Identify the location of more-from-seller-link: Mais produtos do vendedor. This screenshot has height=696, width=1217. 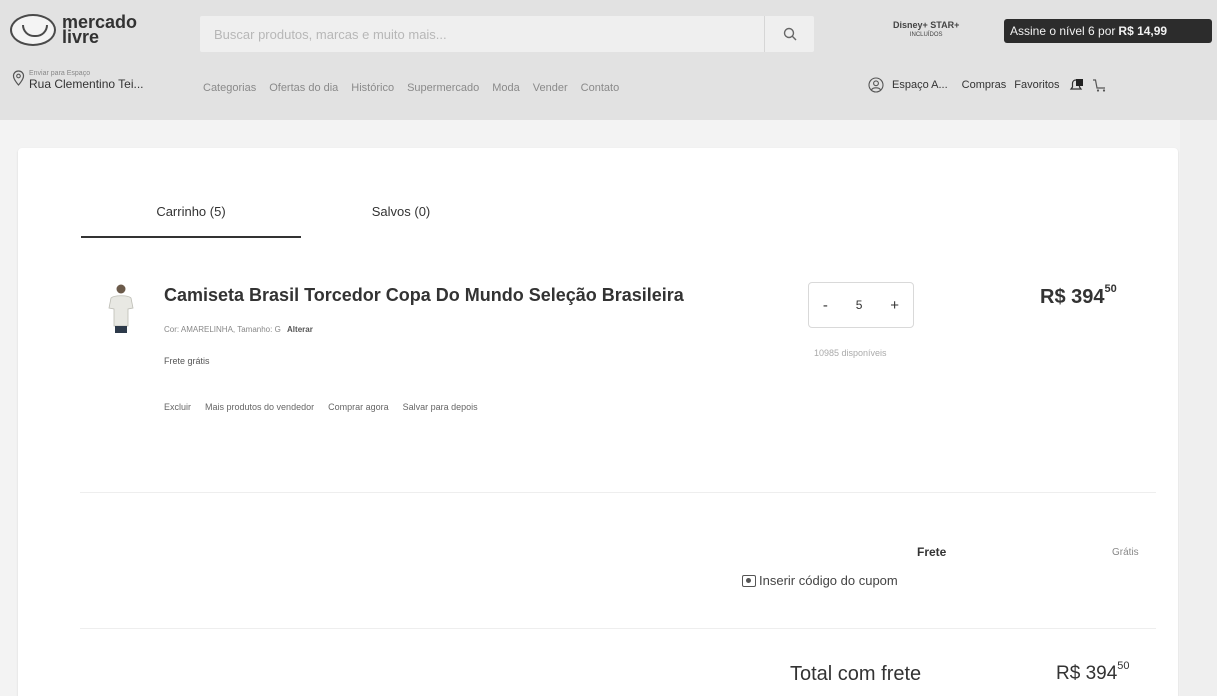
(259, 407).